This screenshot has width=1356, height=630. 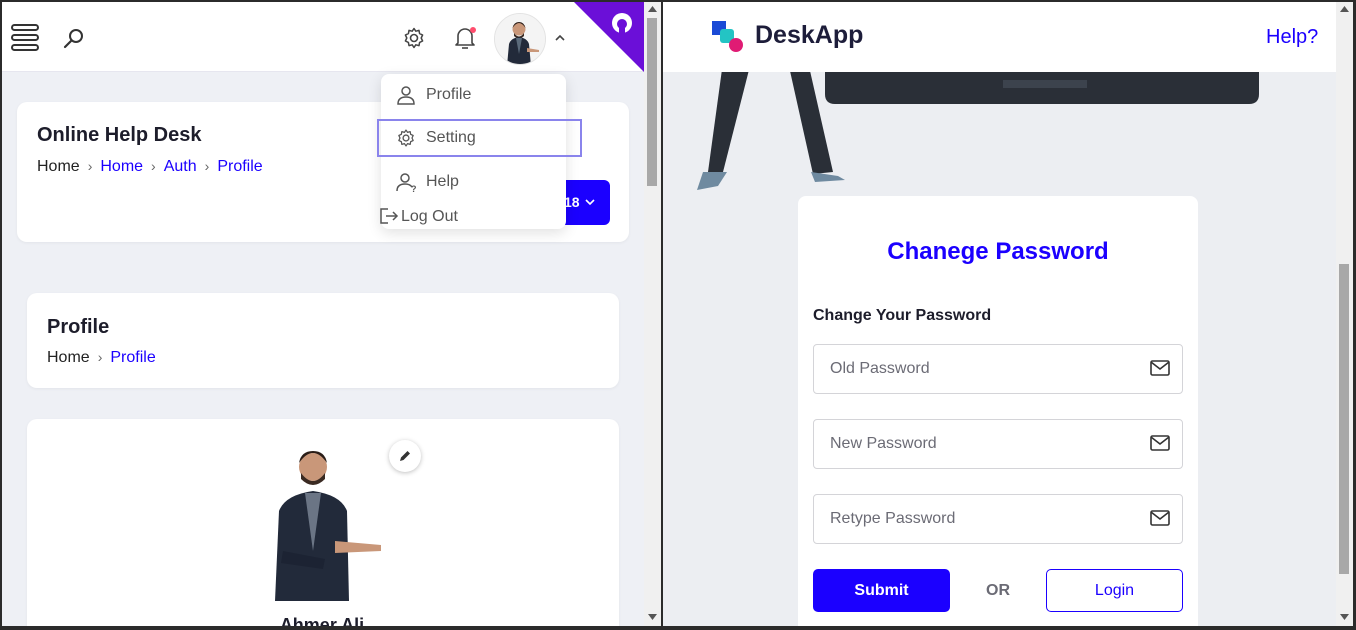 I want to click on profile-details-card: Ahmer Ali, so click(x=323, y=522).